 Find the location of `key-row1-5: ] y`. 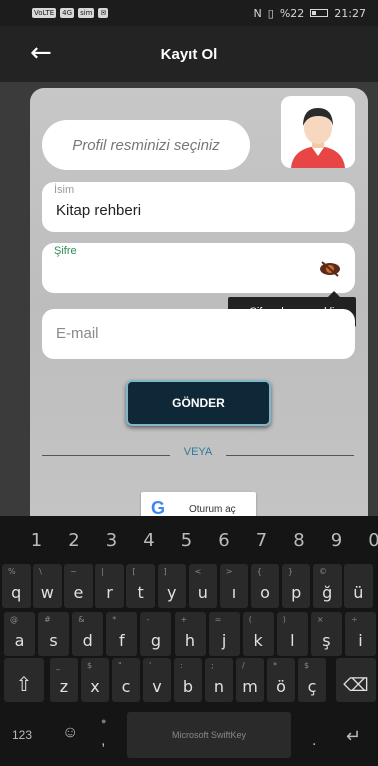

key-row1-5: ] y is located at coordinates (171, 586).